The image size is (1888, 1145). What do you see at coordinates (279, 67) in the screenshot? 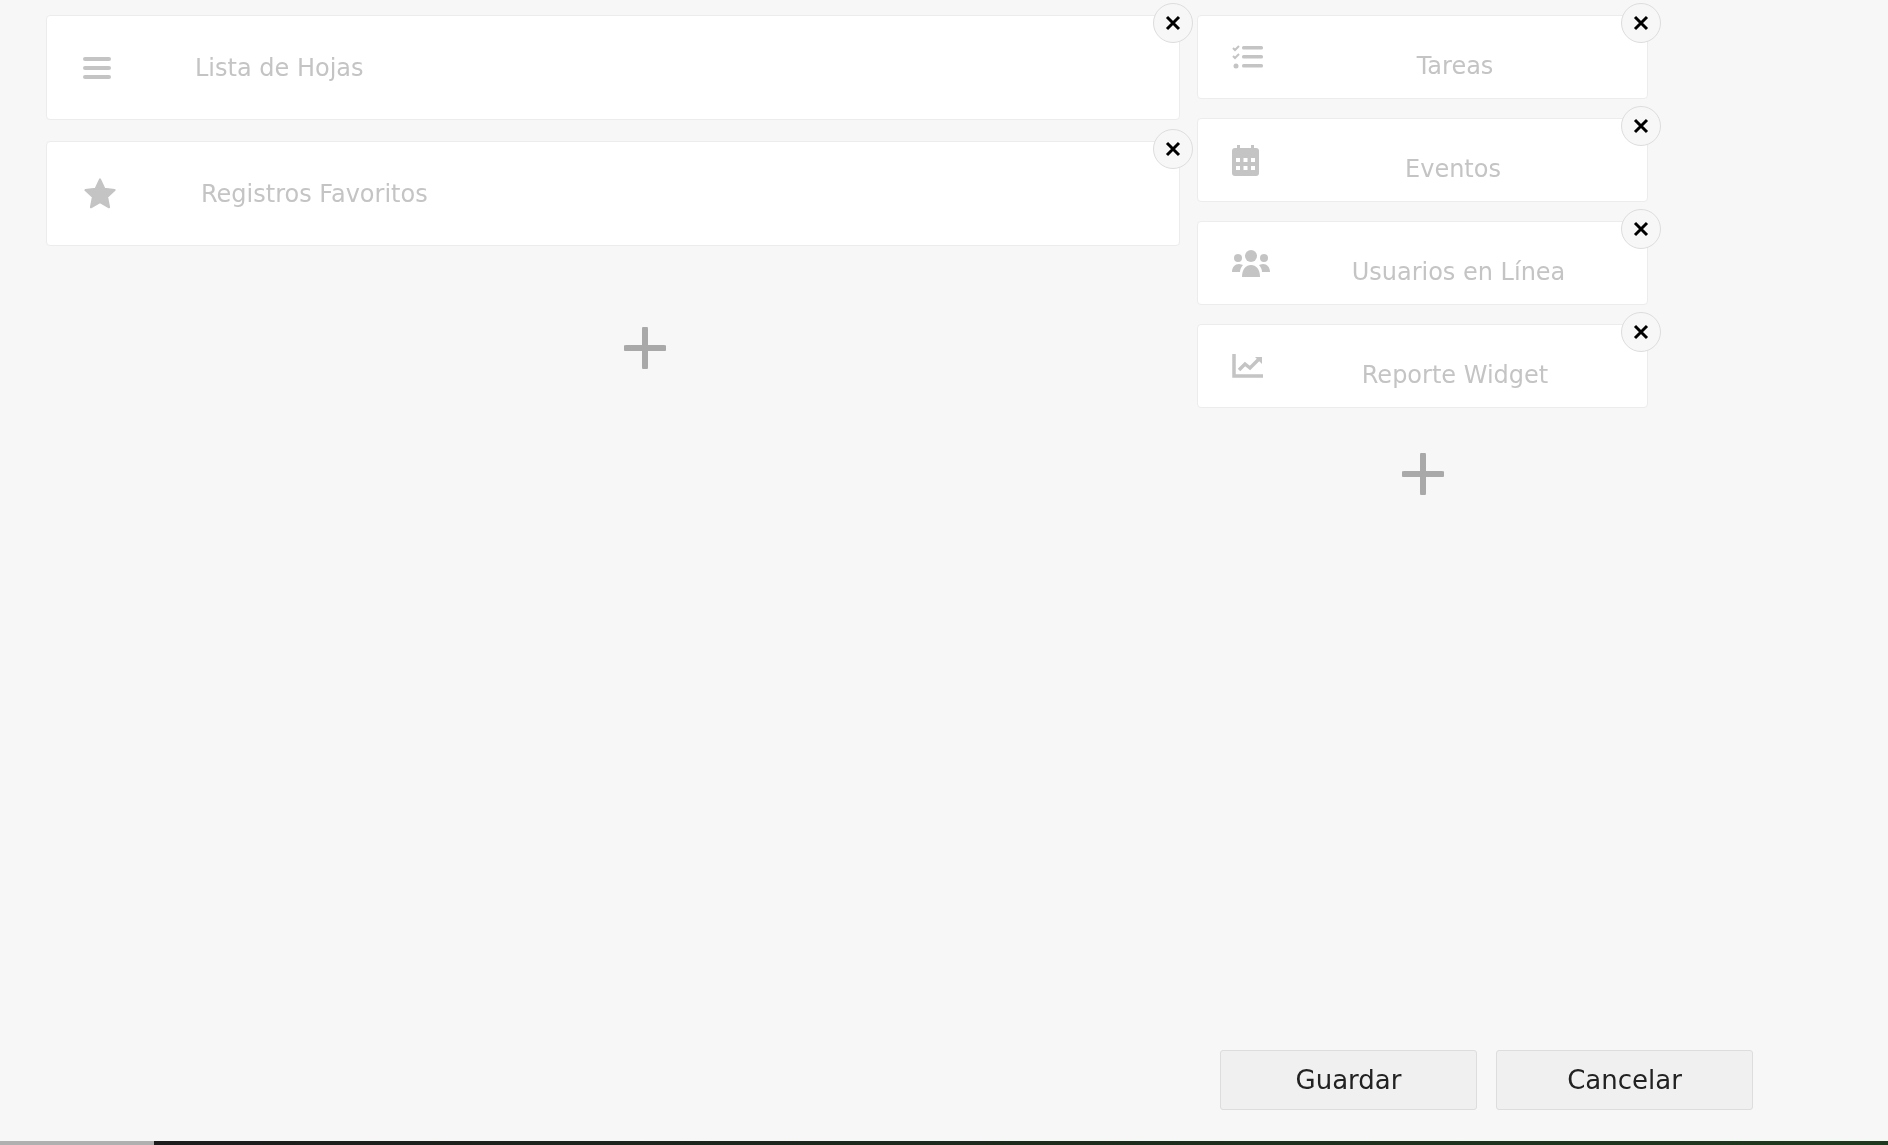
I see `widget-title: Lista de Hojas` at bounding box center [279, 67].